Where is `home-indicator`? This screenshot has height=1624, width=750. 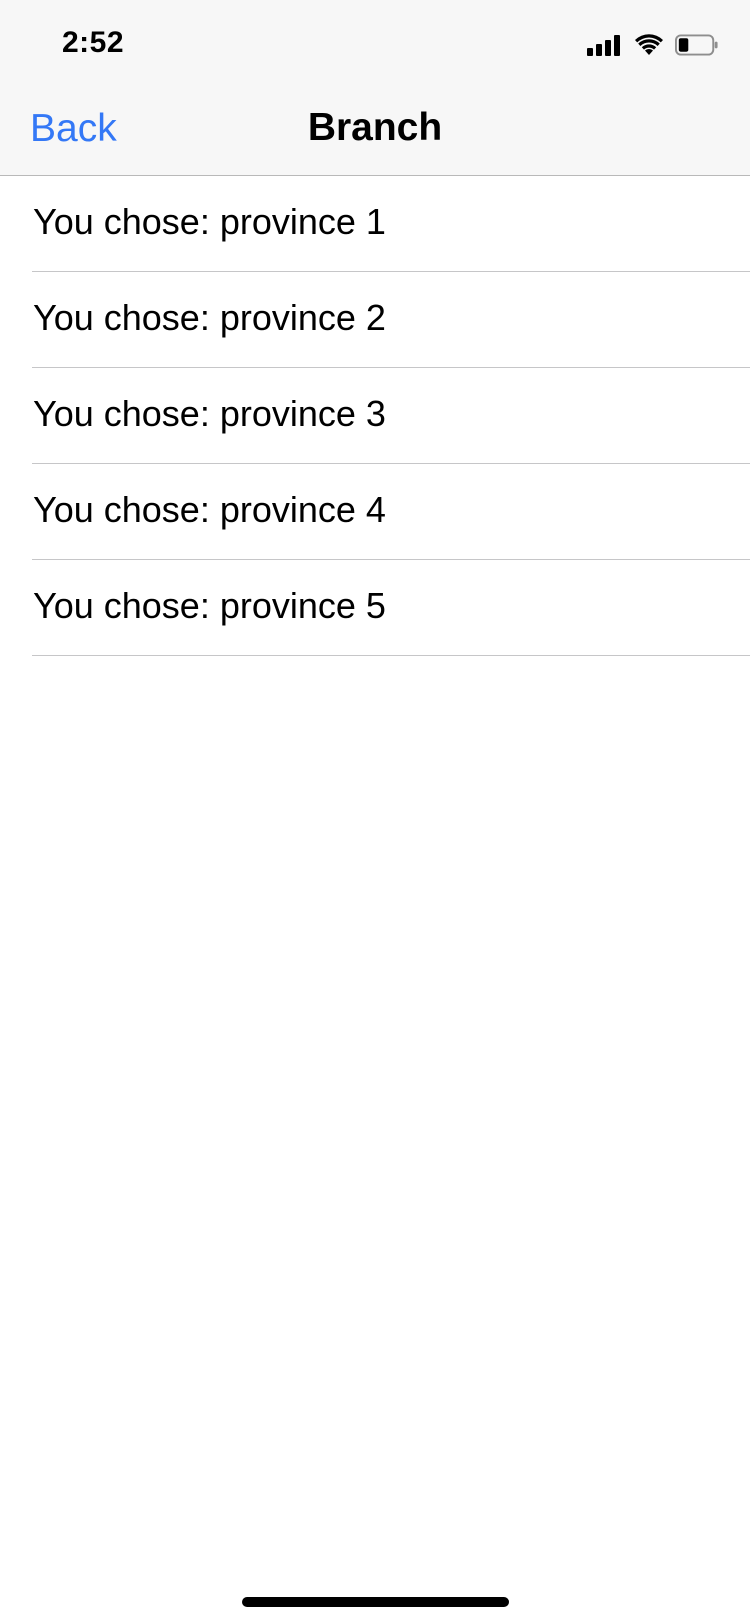
home-indicator is located at coordinates (375, 1602).